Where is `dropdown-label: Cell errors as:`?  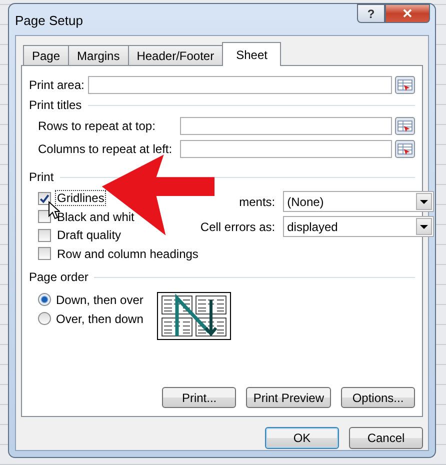
dropdown-label: Cell errors as: is located at coordinates (238, 227).